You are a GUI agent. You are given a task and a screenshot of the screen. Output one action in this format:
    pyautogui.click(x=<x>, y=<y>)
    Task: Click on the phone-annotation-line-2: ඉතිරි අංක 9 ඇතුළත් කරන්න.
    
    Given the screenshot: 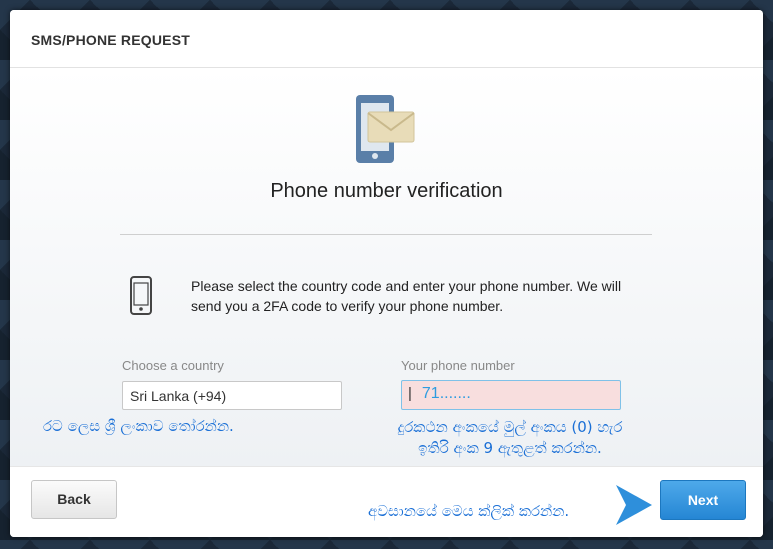 What is the action you would take?
    pyautogui.click(x=510, y=448)
    